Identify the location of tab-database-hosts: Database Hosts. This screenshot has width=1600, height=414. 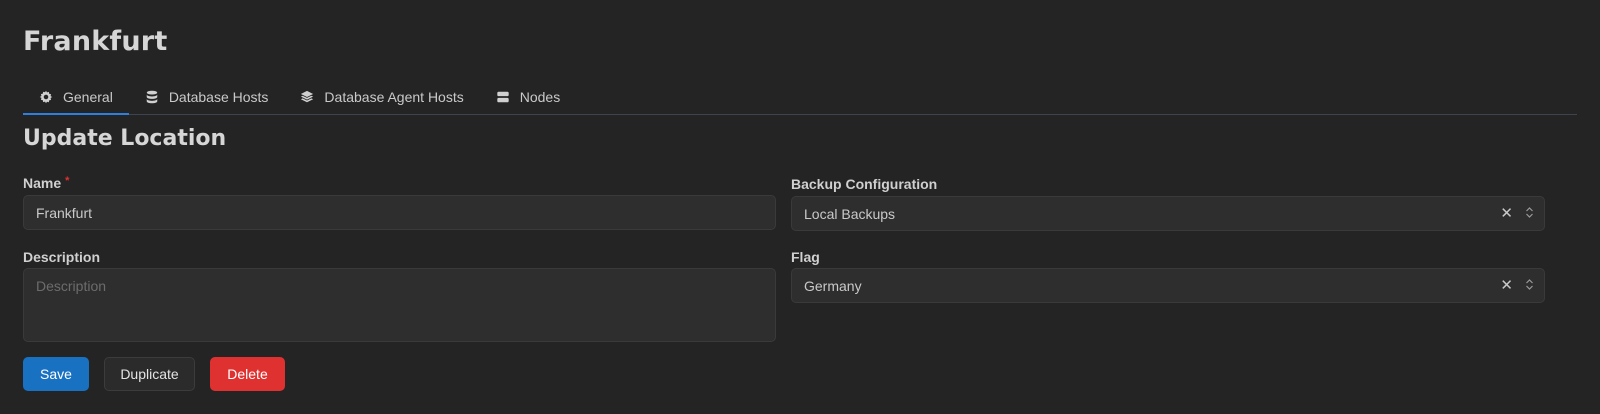
(207, 97).